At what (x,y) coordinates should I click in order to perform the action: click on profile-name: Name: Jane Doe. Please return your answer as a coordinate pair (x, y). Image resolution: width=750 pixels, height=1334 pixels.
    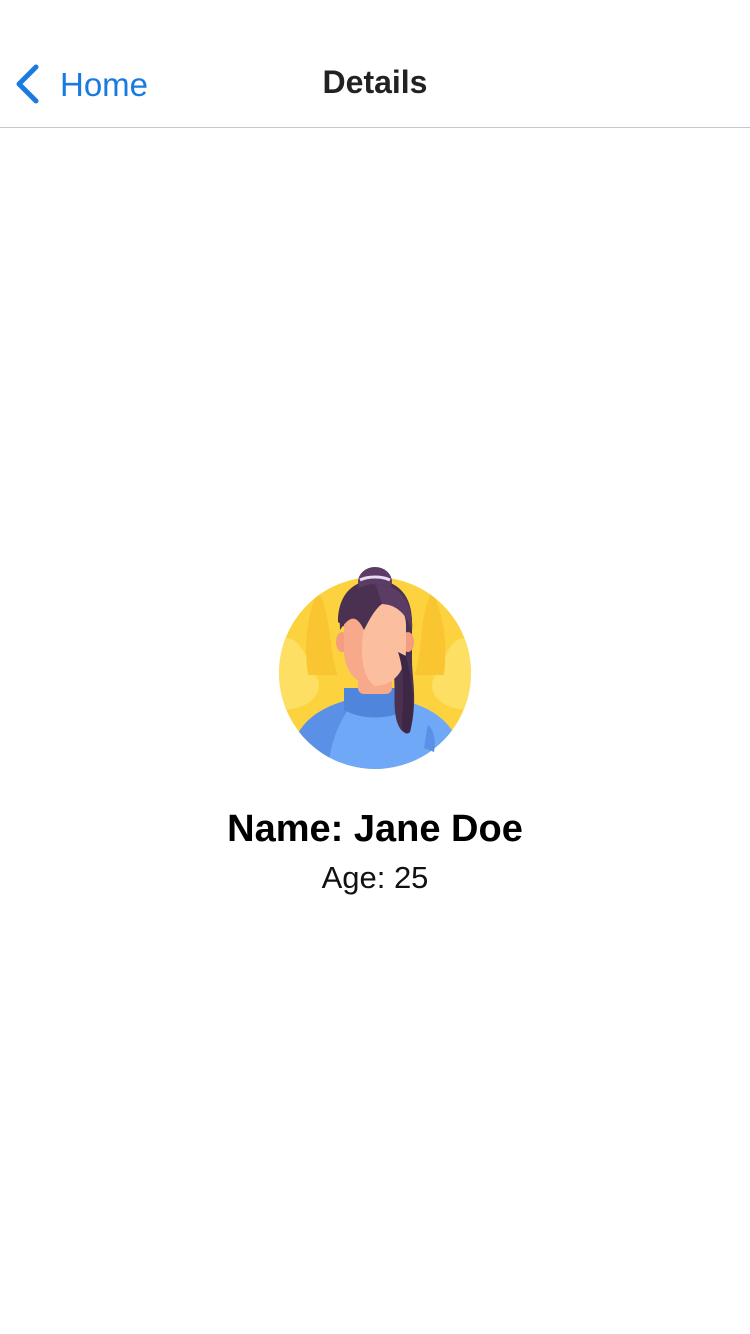
    Looking at the image, I should click on (375, 829).